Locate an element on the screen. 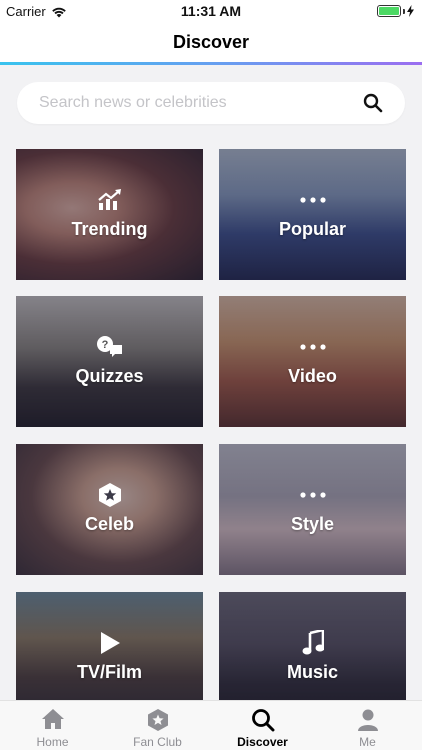 Image resolution: width=422 pixels, height=750 pixels. tile-label: TV/Film is located at coordinates (109, 672).